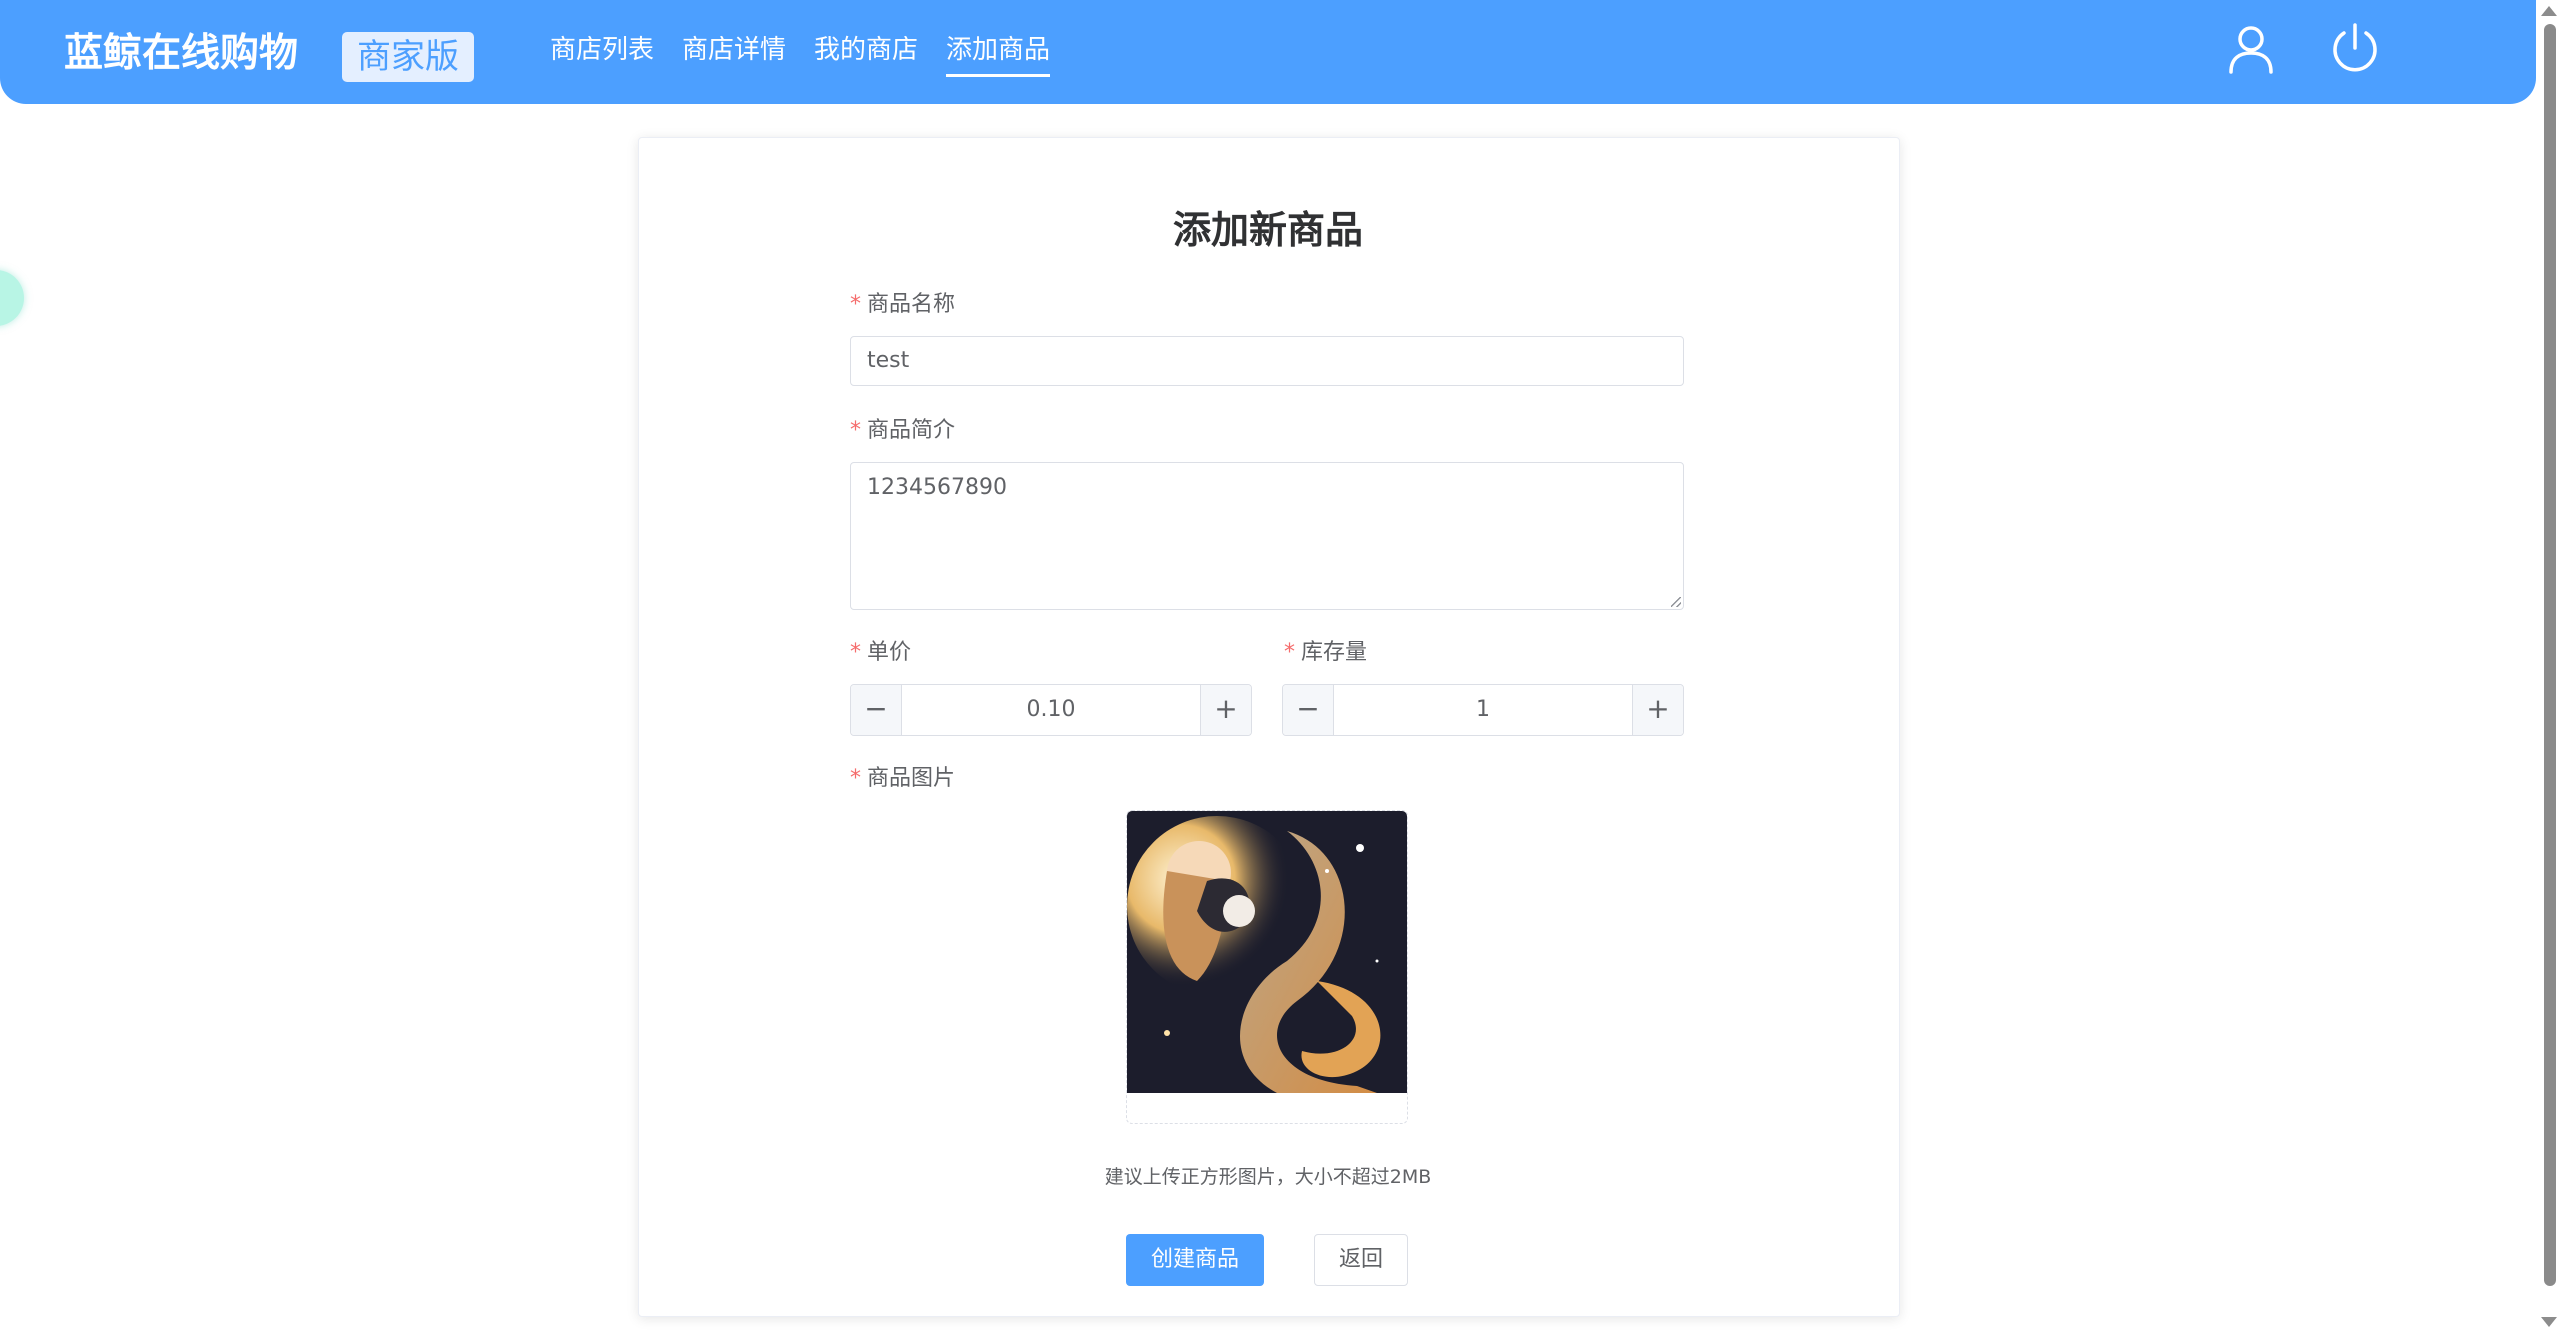 This screenshot has height=1333, width=2560. What do you see at coordinates (602, 52) in the screenshot?
I see `nav-shop-list: 商店列表` at bounding box center [602, 52].